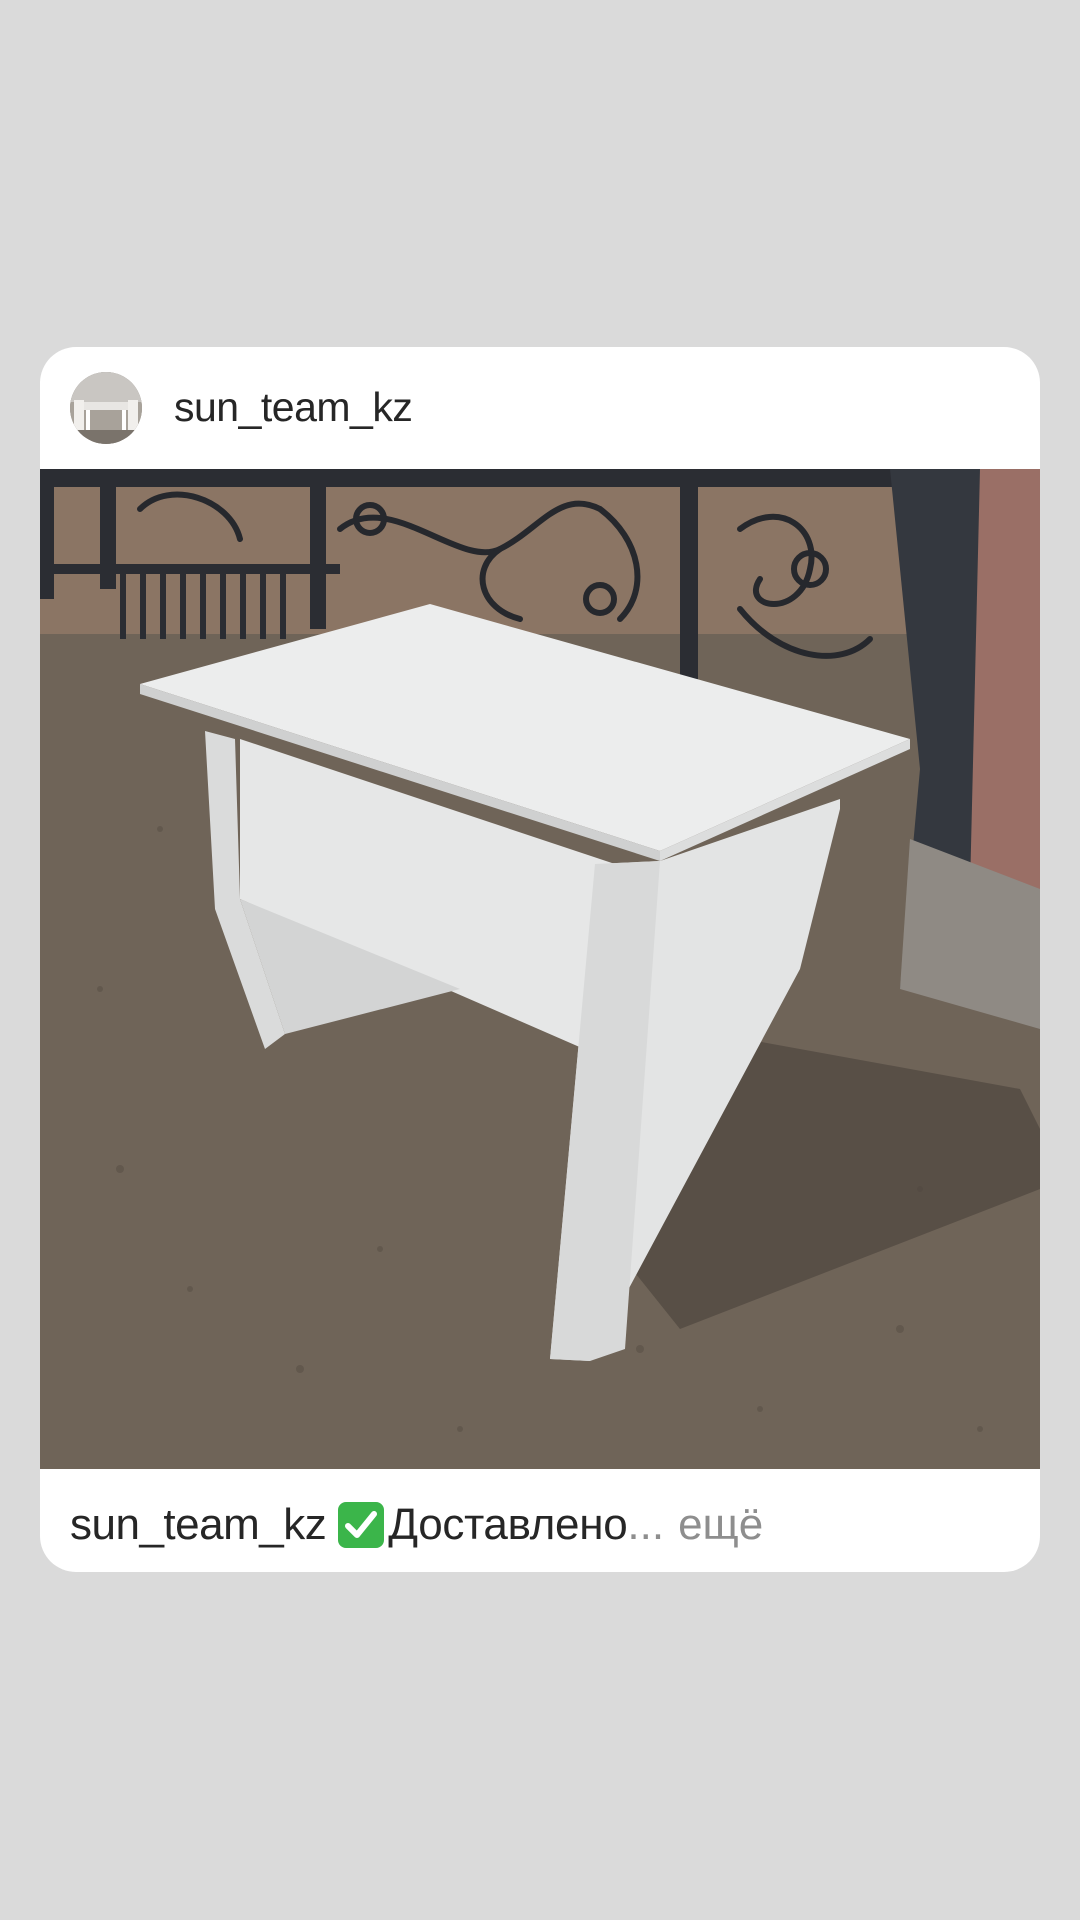 The height and width of the screenshot is (1920, 1080). What do you see at coordinates (508, 1524) in the screenshot?
I see `caption-text: Доставлено` at bounding box center [508, 1524].